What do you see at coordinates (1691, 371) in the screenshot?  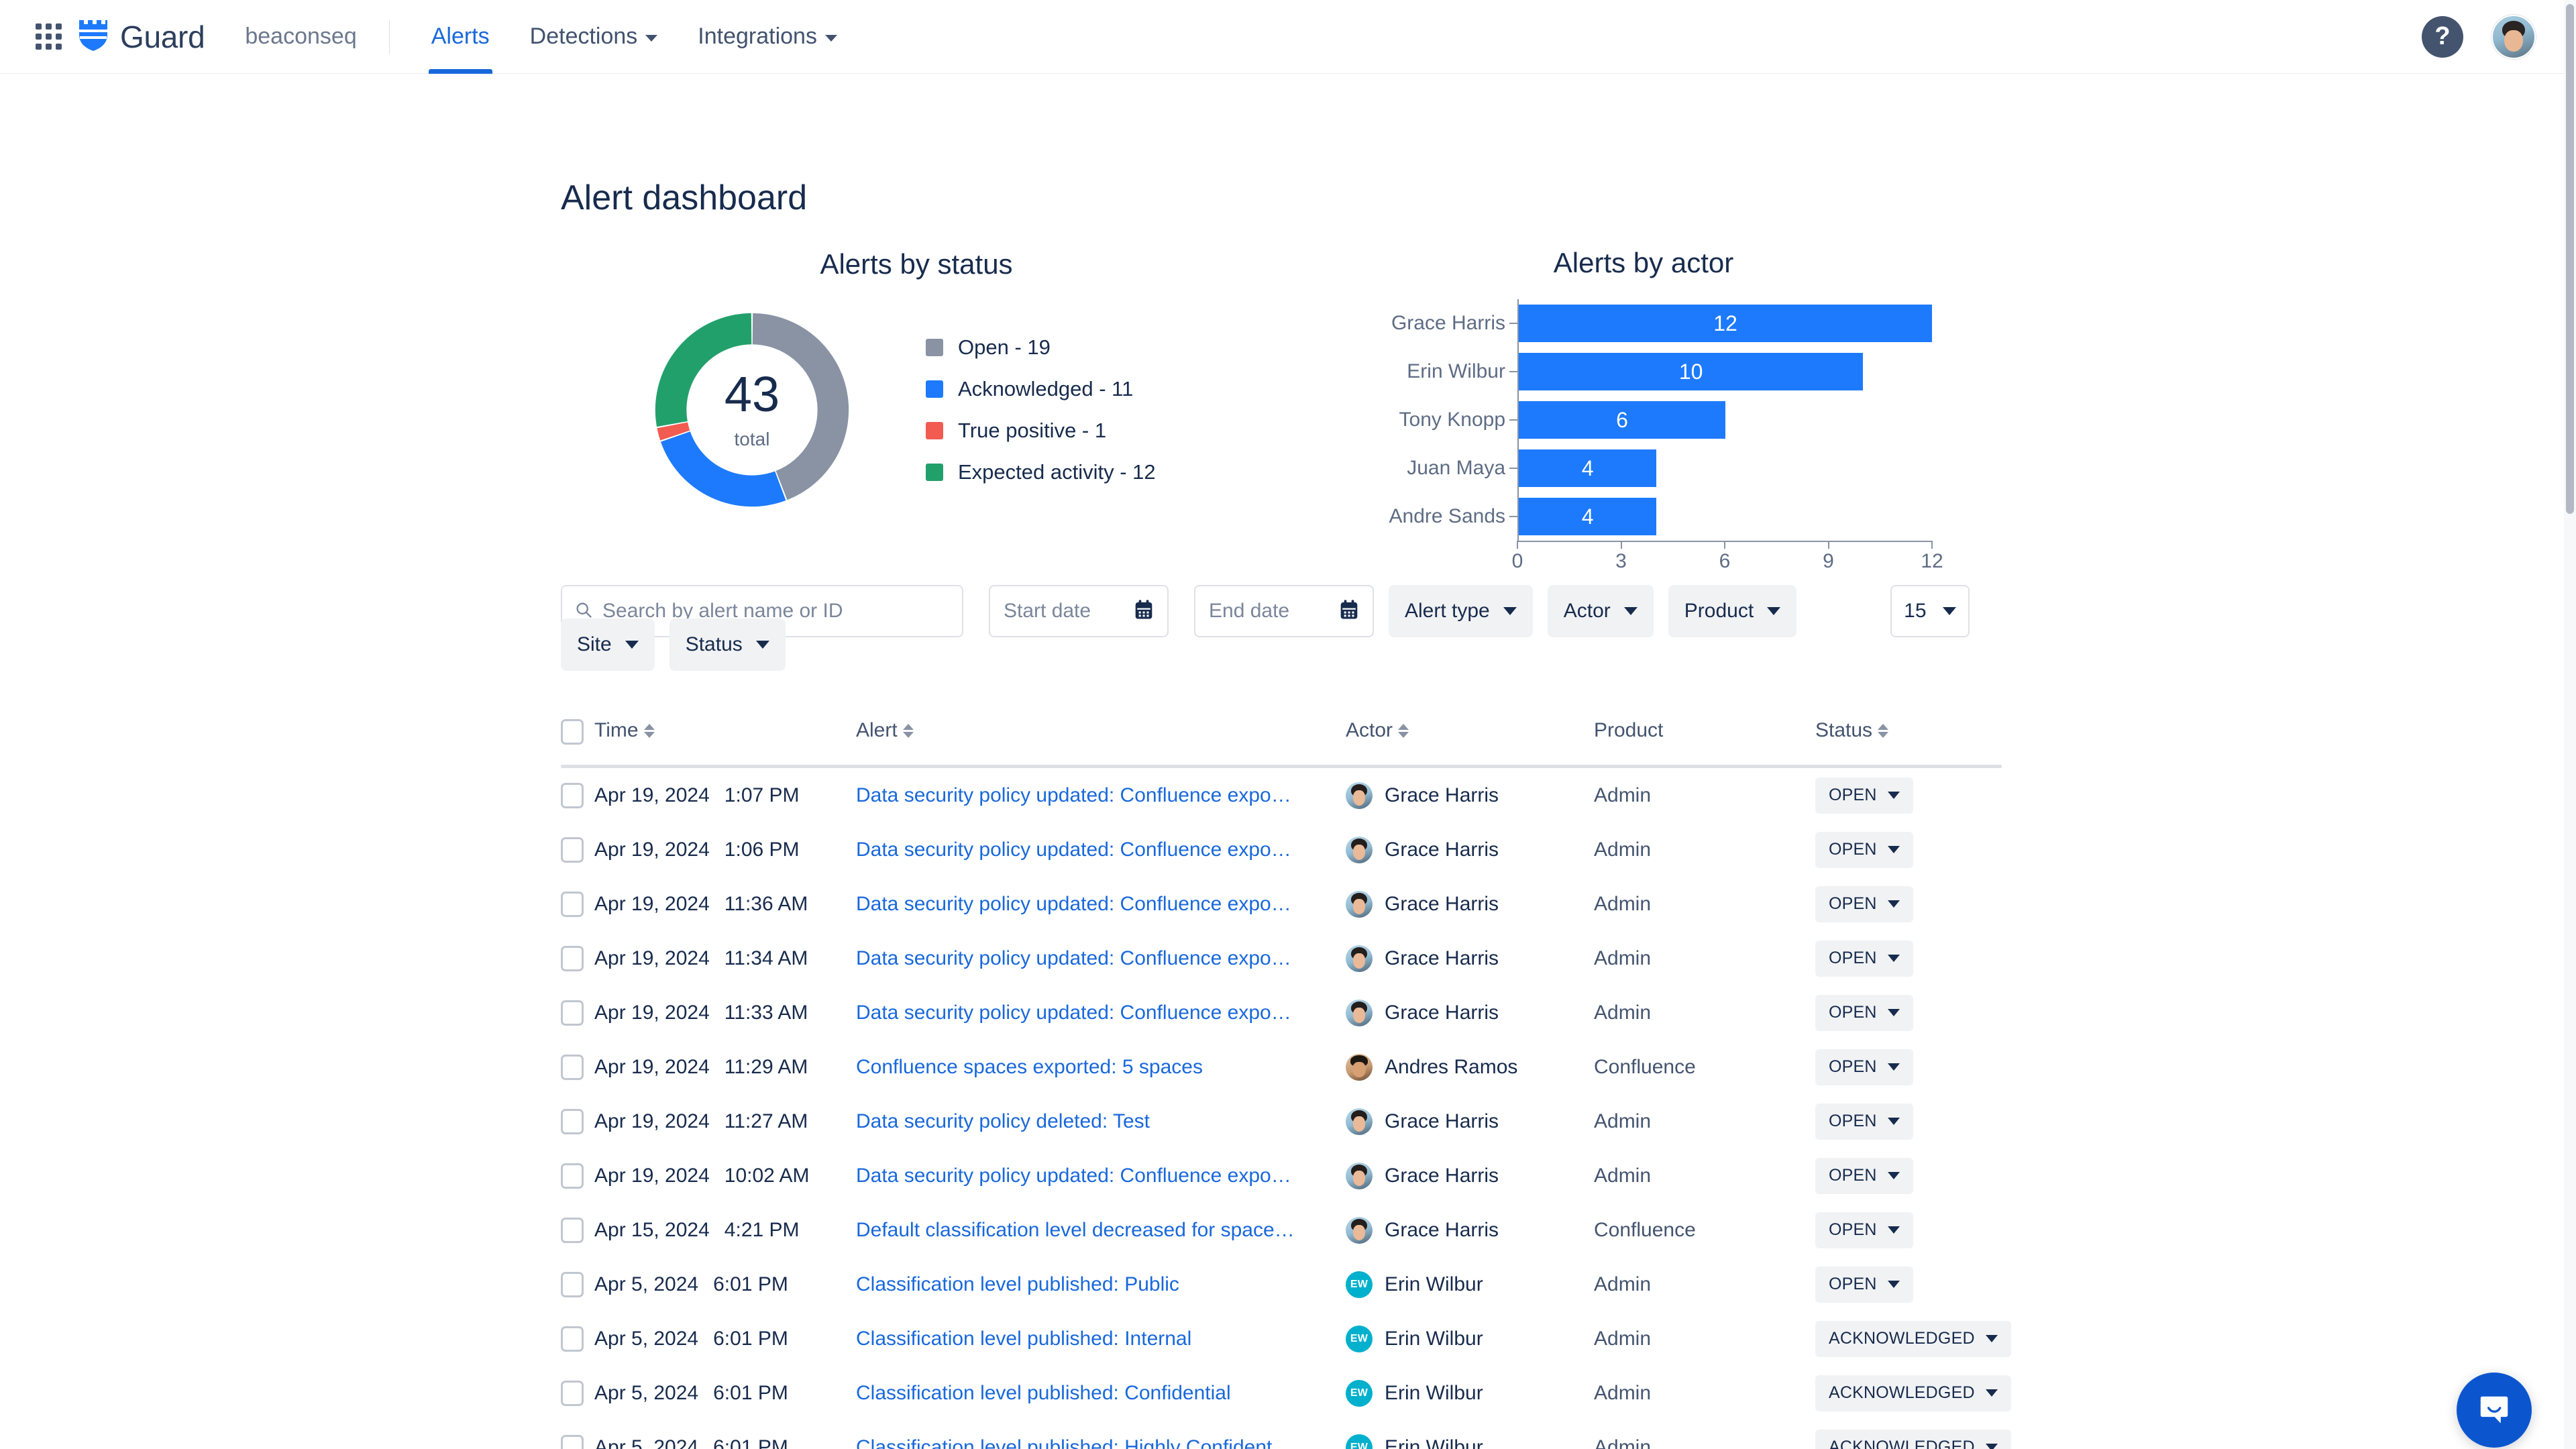 I see `bar-fill: 10` at bounding box center [1691, 371].